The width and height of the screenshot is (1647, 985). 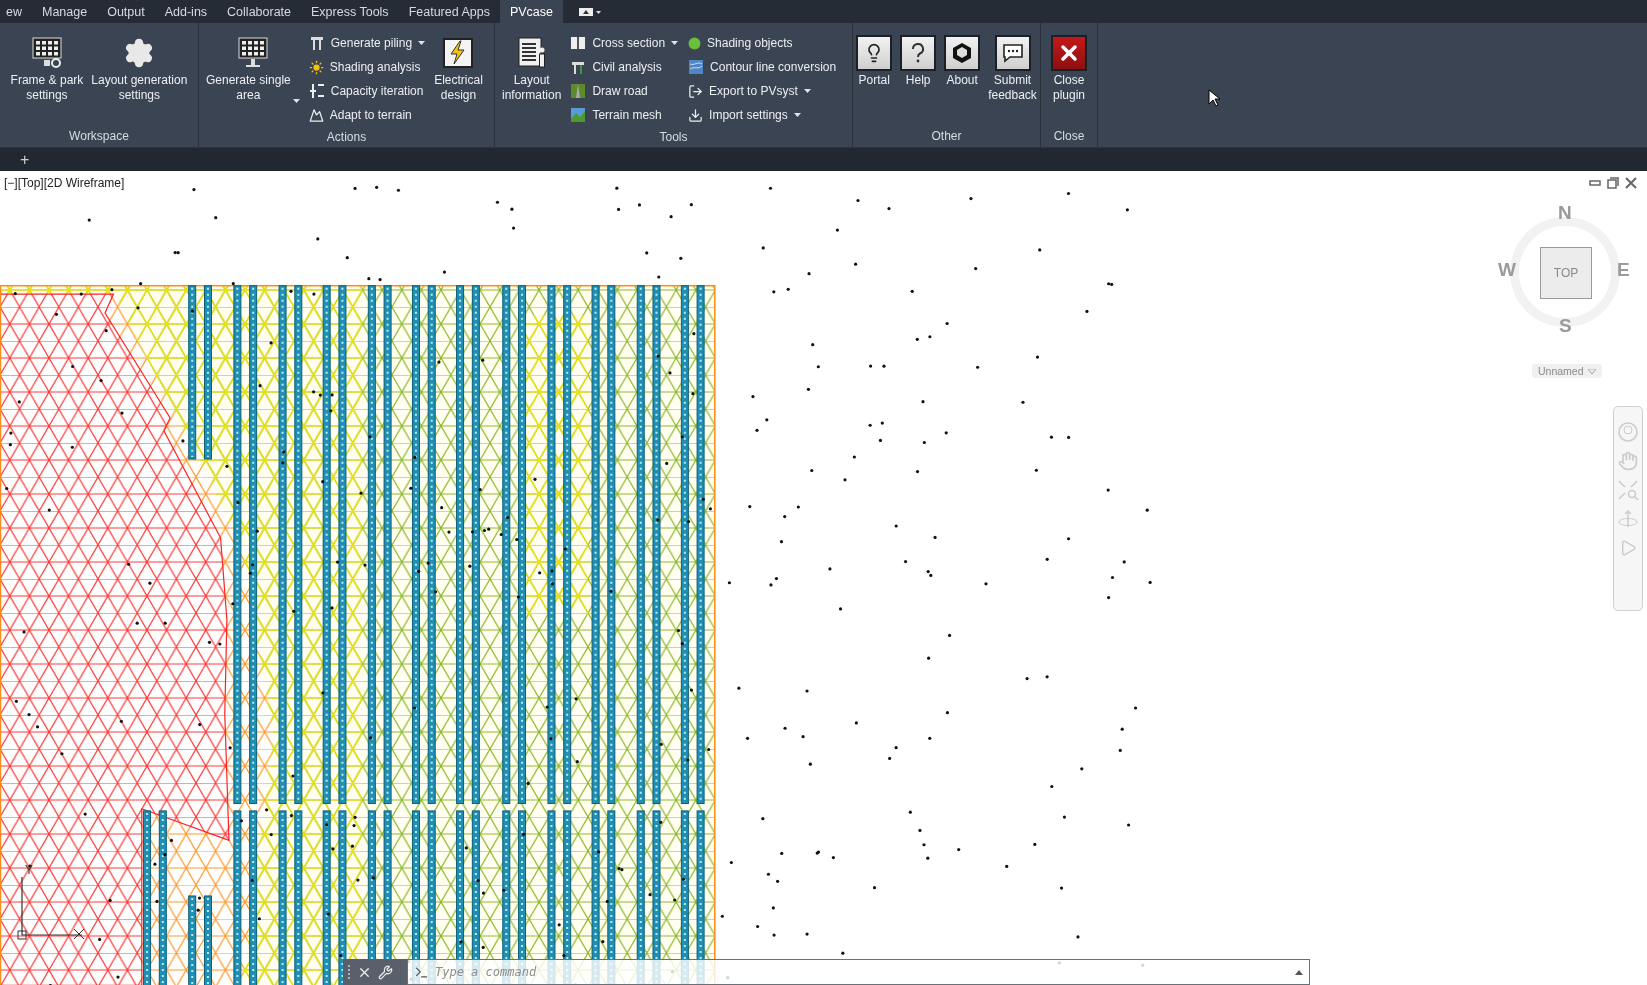 What do you see at coordinates (16, 11) in the screenshot?
I see `ribbon-tab: ew` at bounding box center [16, 11].